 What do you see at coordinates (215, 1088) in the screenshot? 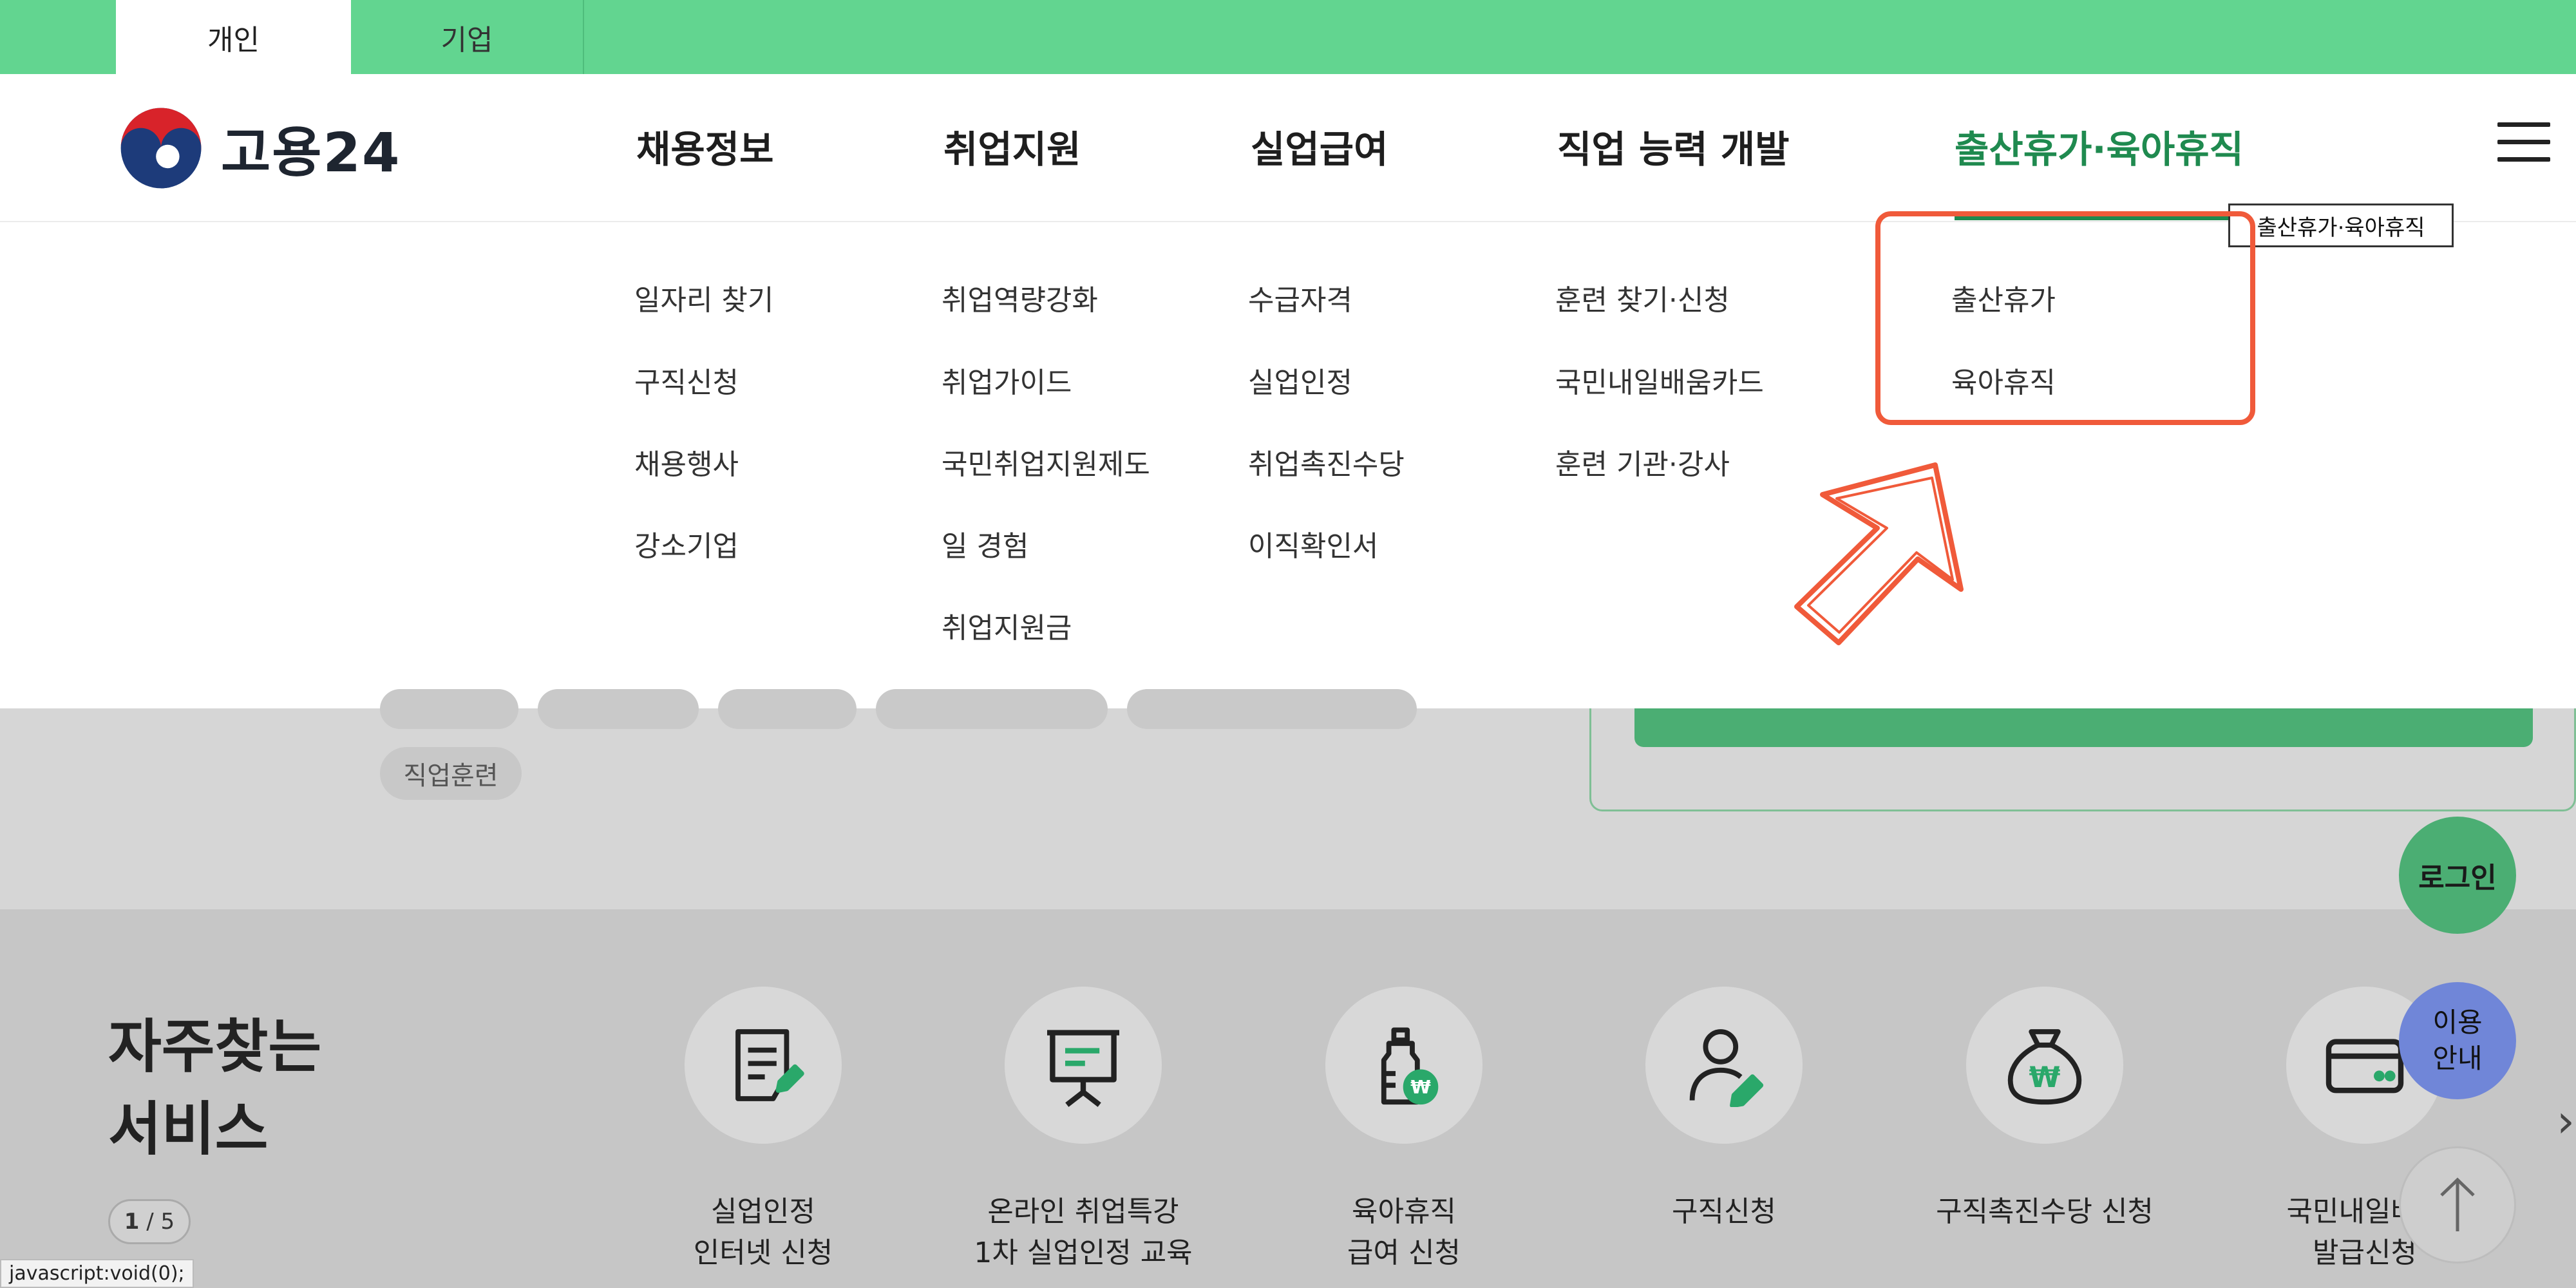
I see `section-title: 자주찾는 서비스` at bounding box center [215, 1088].